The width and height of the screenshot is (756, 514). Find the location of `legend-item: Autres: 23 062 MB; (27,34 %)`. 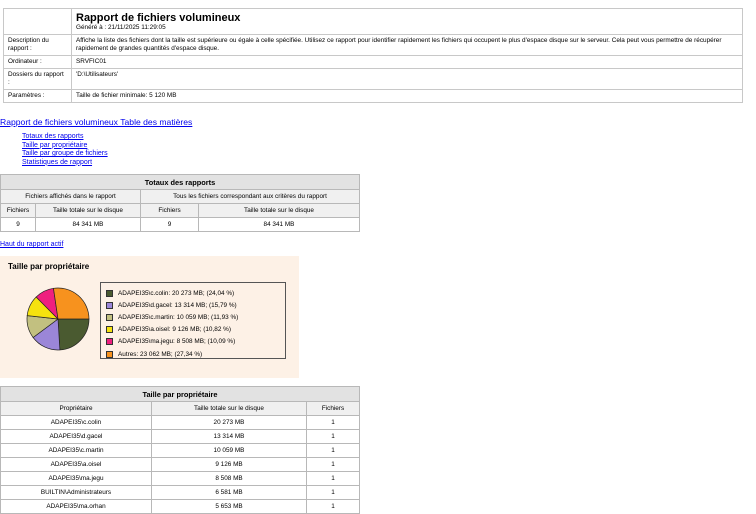

legend-item: Autres: 23 062 MB; (27,34 %) is located at coordinates (195, 354).